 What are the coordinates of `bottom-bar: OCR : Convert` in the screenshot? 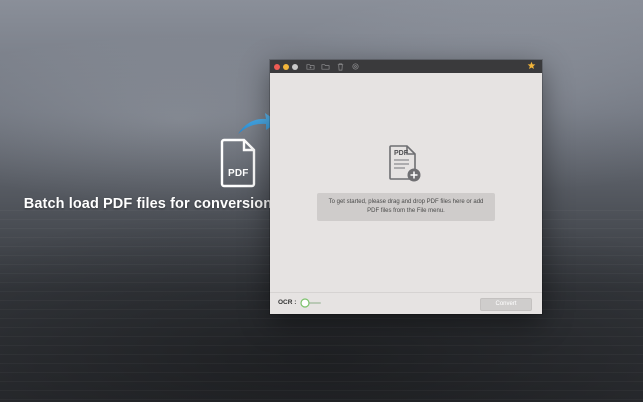 It's located at (406, 303).